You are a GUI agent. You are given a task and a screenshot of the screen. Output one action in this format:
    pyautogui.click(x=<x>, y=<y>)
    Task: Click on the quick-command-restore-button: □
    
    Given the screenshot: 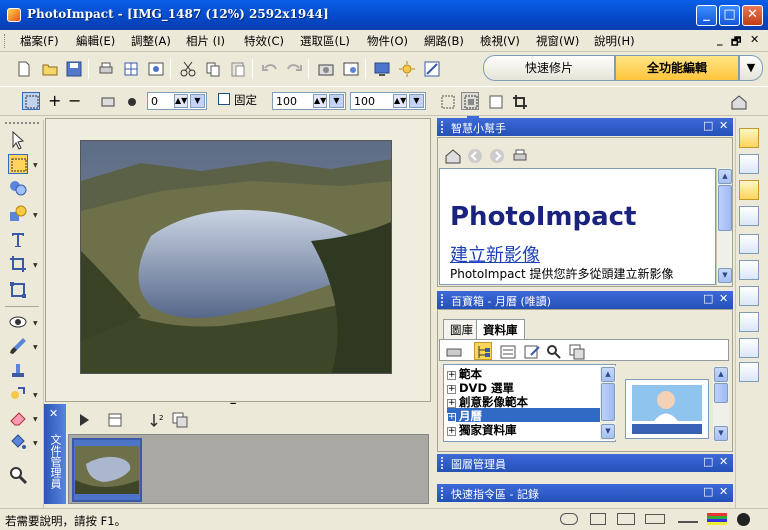 What is the action you would take?
    pyautogui.click(x=708, y=491)
    